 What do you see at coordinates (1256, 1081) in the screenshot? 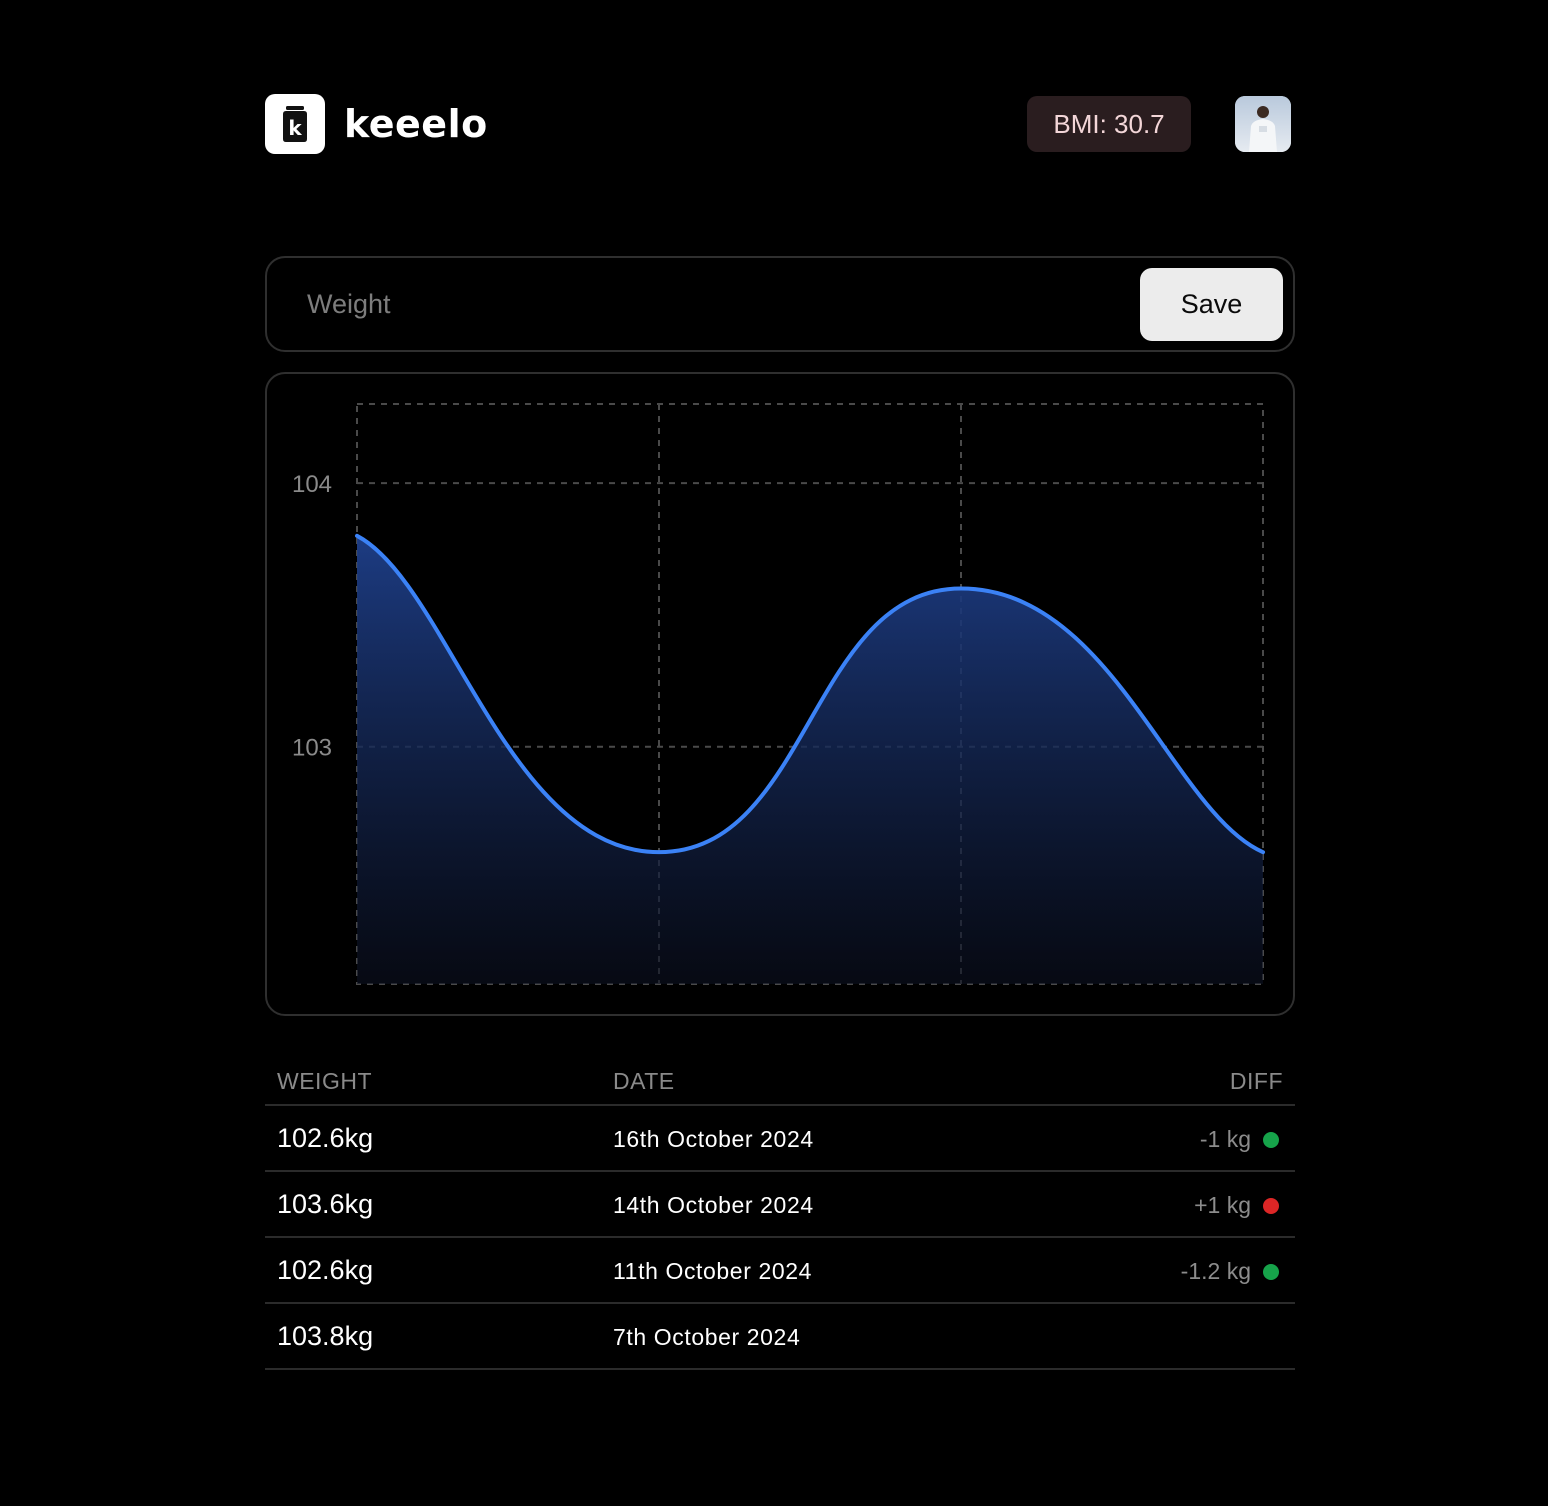
I see `column-header-diff: DIFF` at bounding box center [1256, 1081].